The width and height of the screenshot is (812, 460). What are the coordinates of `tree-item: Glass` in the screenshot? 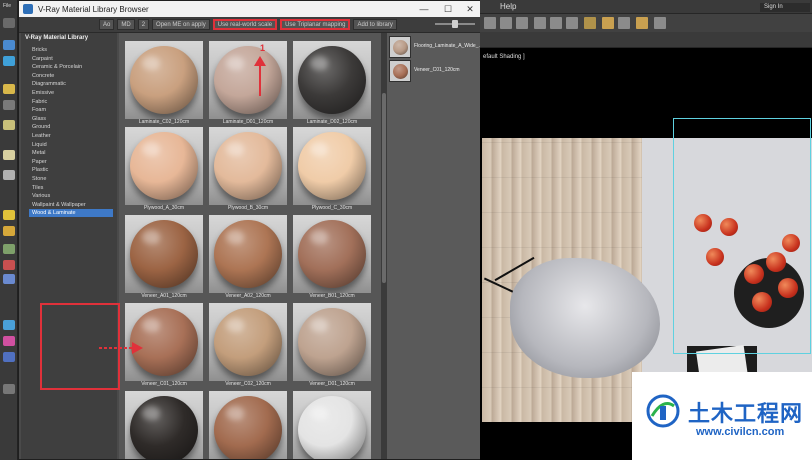 It's located at (74, 119).